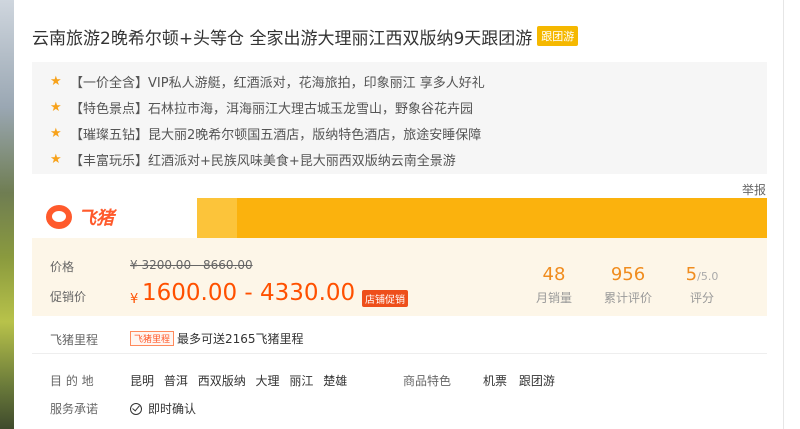  I want to click on reviews-label: 累计评价, so click(627, 298).